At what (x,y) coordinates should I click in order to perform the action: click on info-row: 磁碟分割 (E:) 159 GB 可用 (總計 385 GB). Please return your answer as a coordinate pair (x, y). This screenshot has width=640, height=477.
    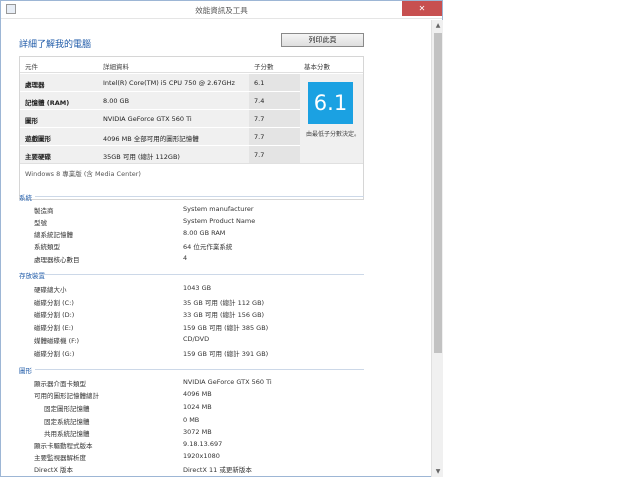
    Looking at the image, I should click on (216, 328).